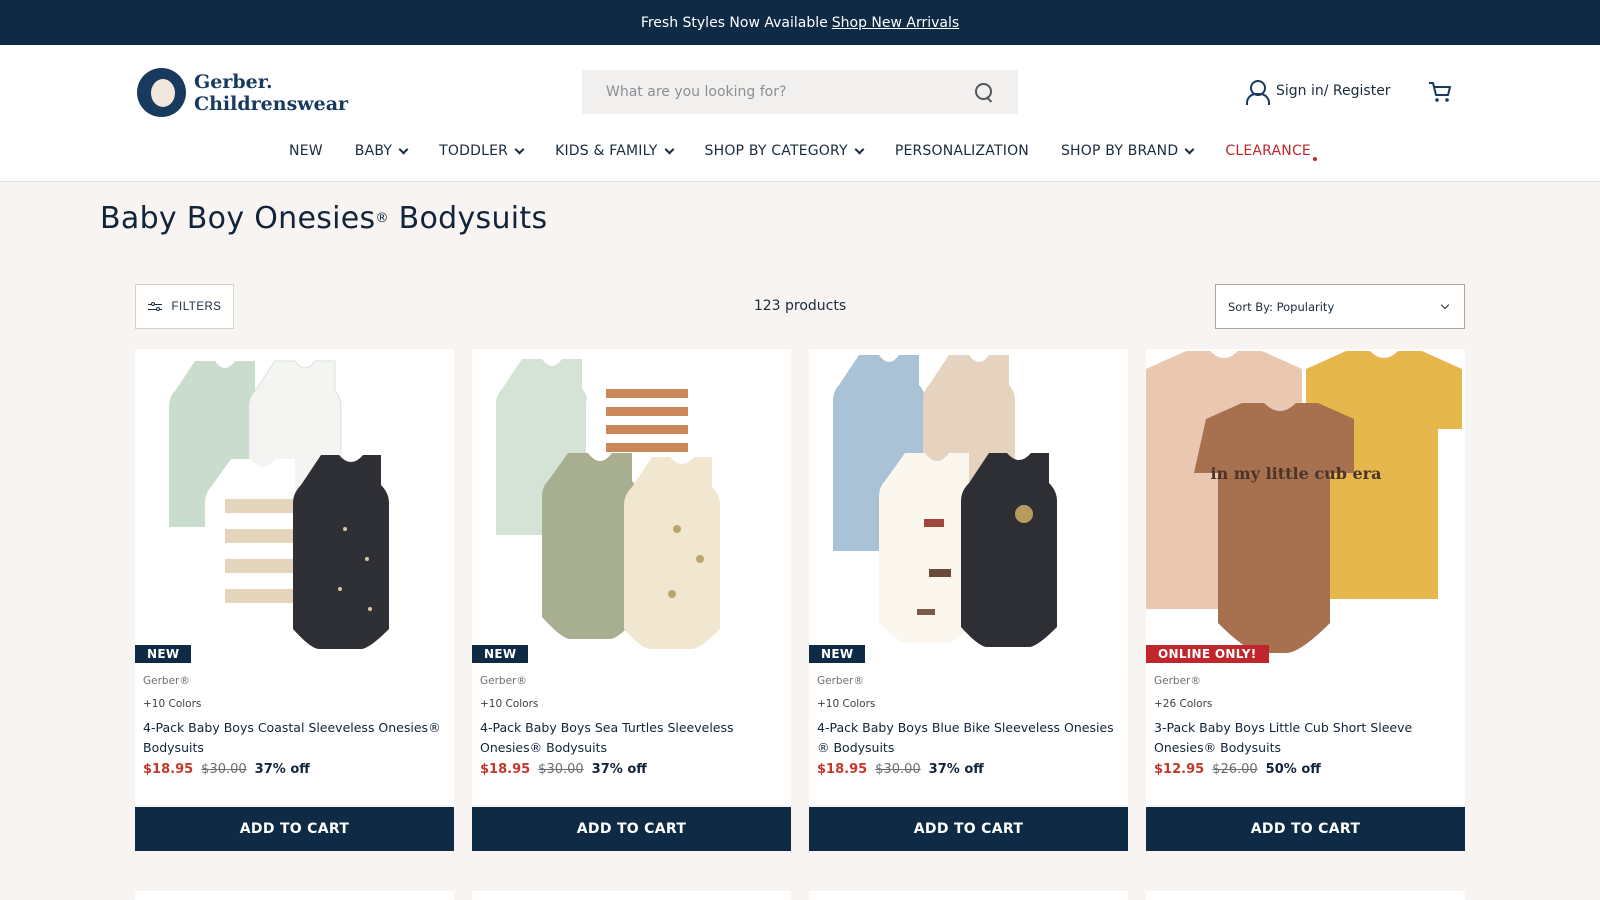 The image size is (1600, 900). I want to click on sort-label: Sort By: Popularity, so click(1281, 306).